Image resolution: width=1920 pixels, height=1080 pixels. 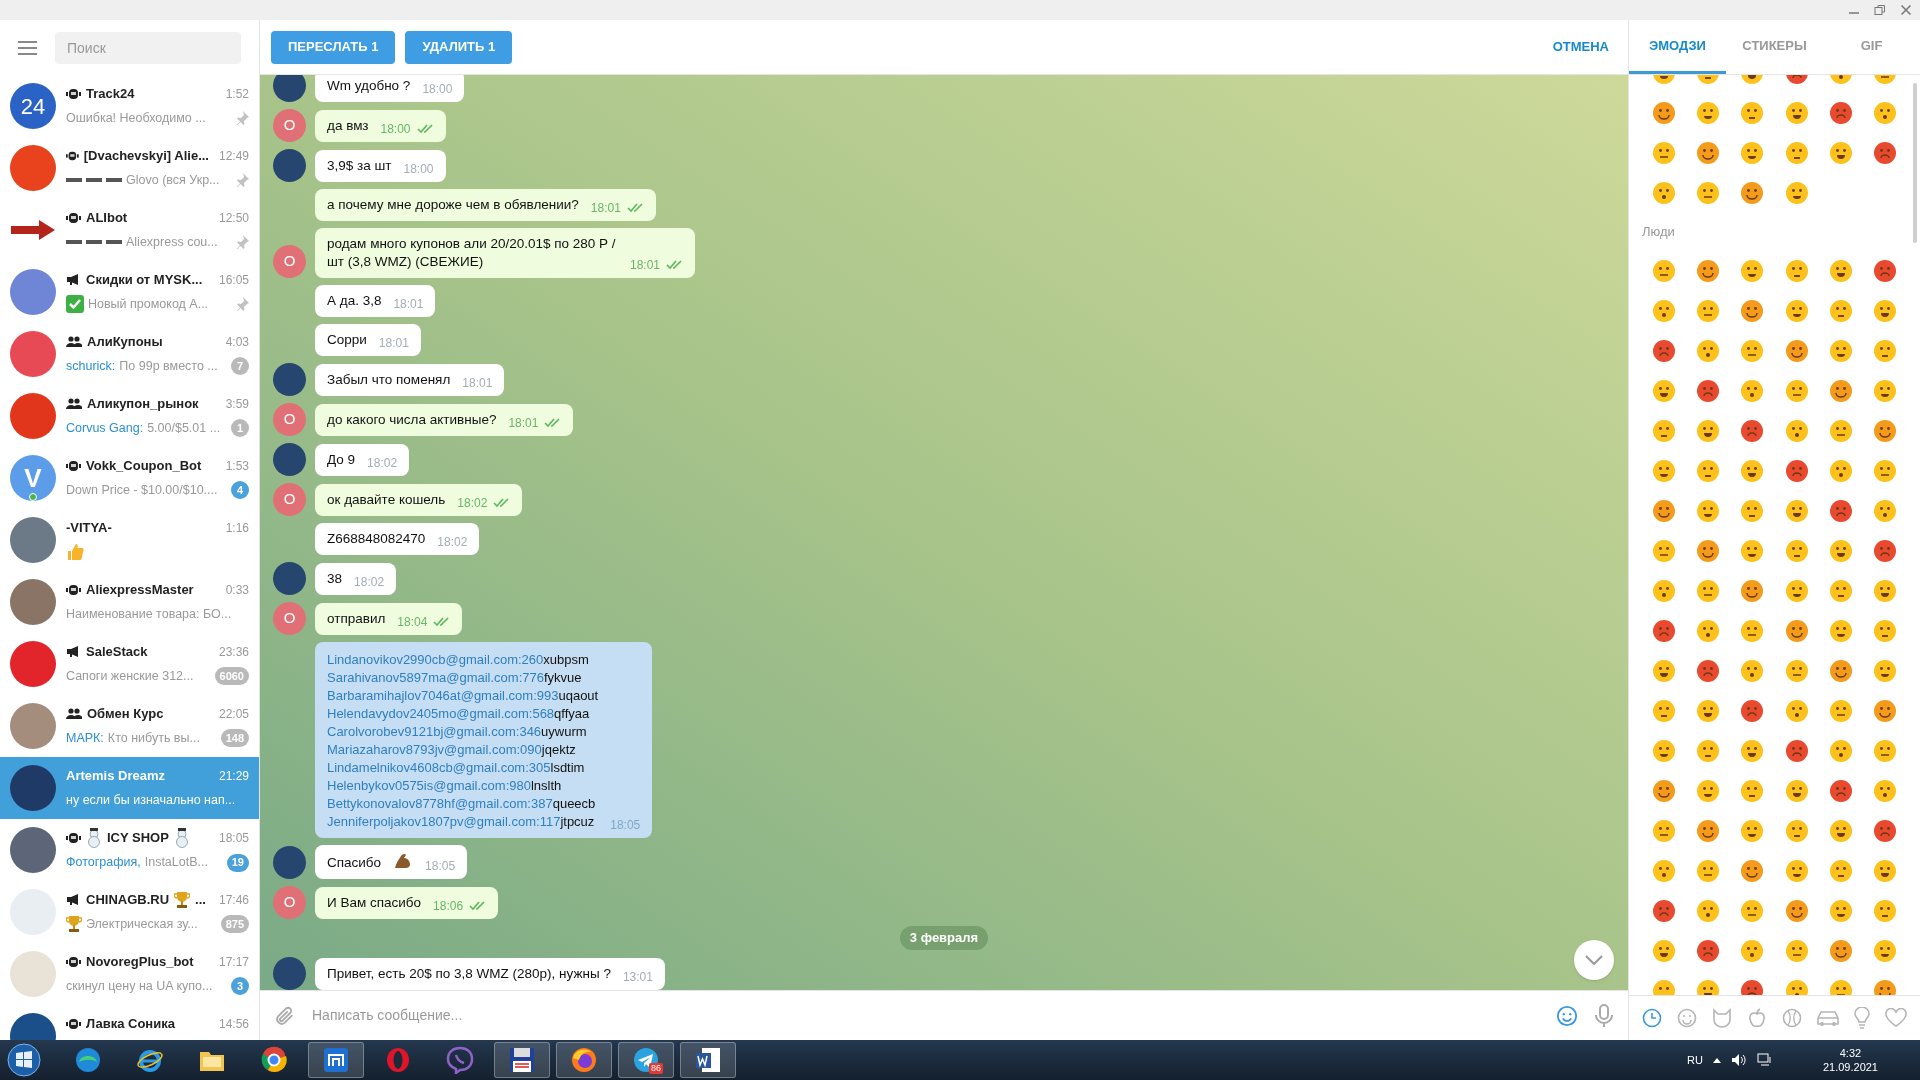 I want to click on message-bubble: да вмз 18:00, so click(x=380, y=126).